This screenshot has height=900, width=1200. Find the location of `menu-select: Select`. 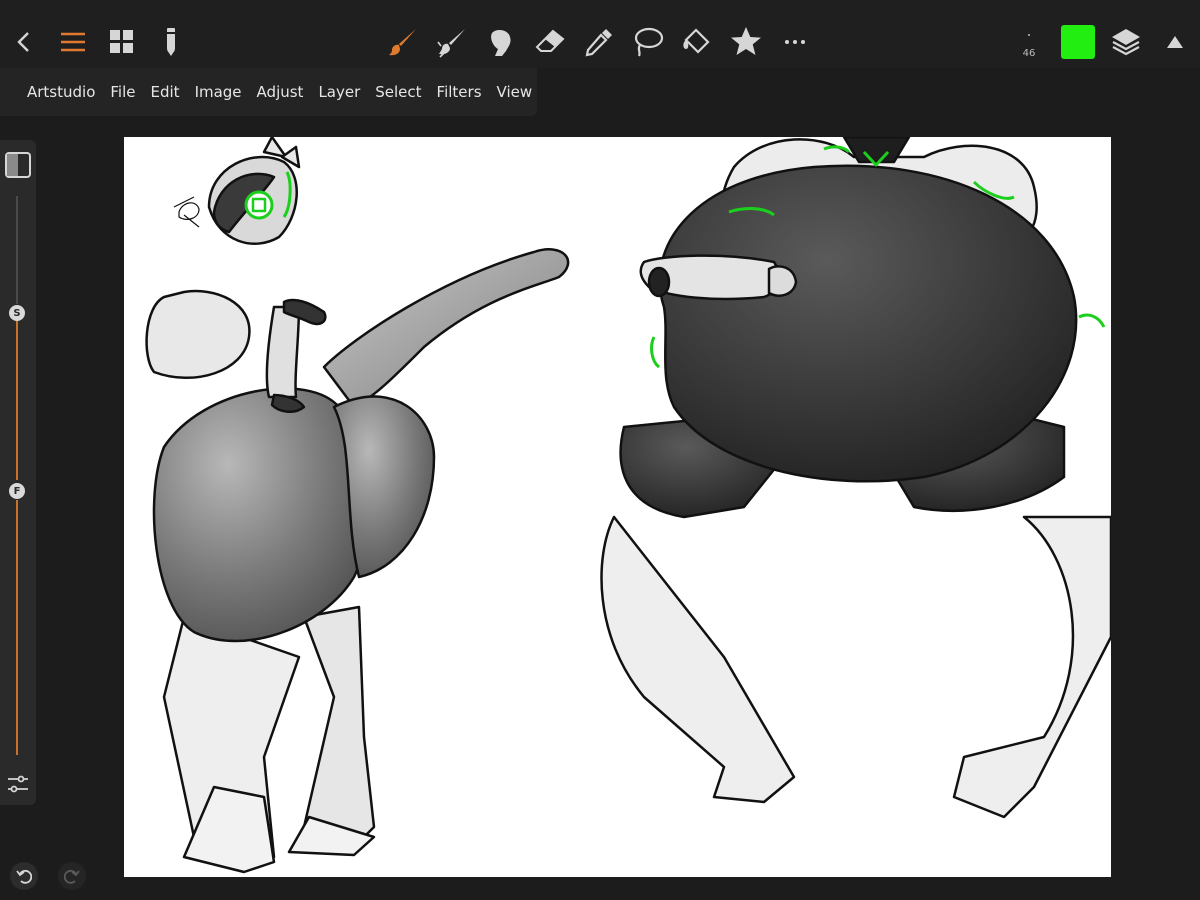

menu-select: Select is located at coordinates (398, 92).